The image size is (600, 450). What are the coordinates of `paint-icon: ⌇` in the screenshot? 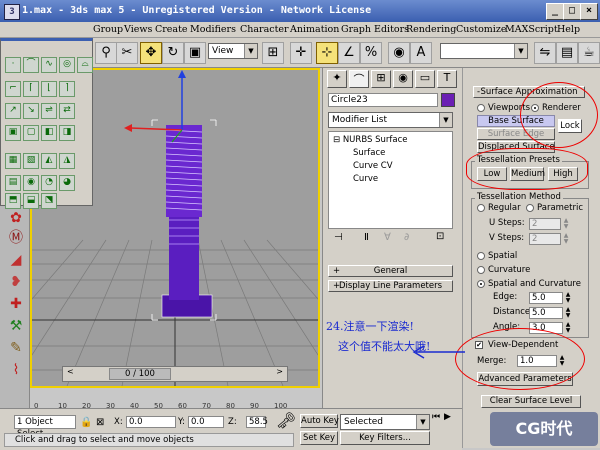 It's located at (16, 370).